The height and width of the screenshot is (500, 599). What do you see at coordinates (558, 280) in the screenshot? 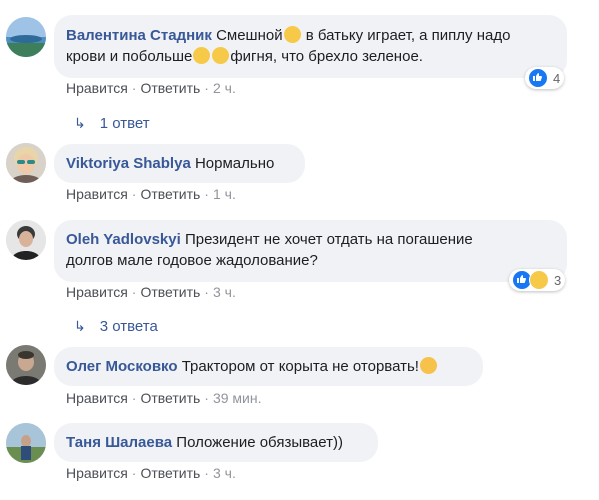
I see `reaction-count: 3` at bounding box center [558, 280].